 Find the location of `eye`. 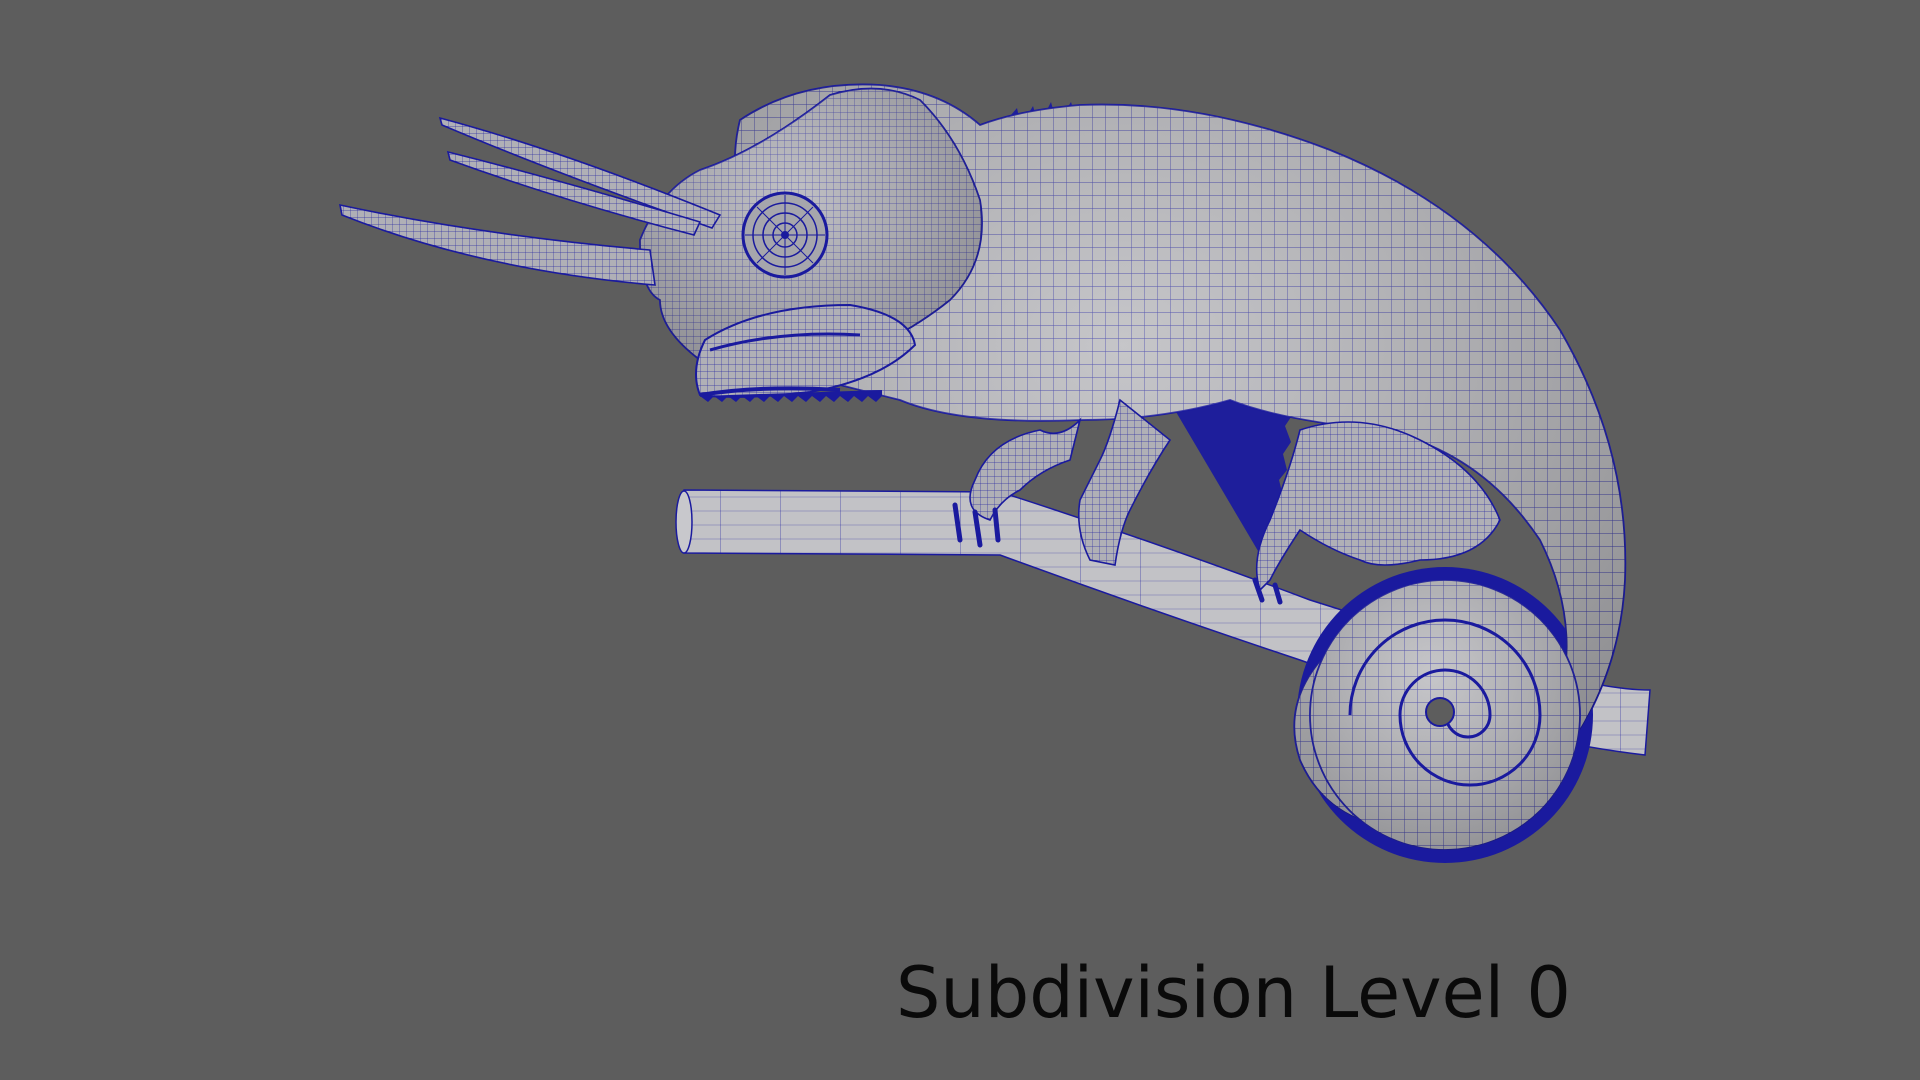

eye is located at coordinates (785, 235).